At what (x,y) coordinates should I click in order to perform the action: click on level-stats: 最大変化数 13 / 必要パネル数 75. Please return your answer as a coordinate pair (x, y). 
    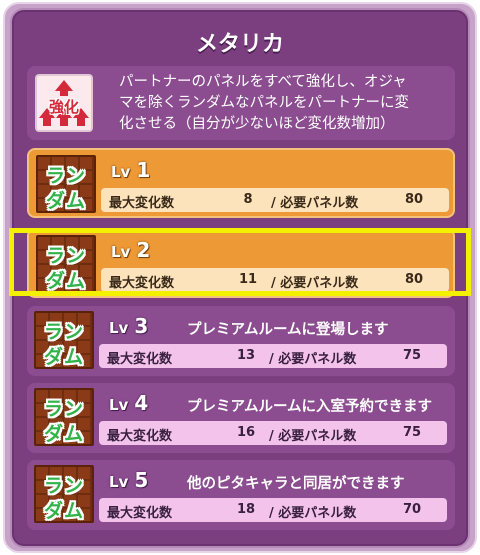
    Looking at the image, I should click on (273, 356).